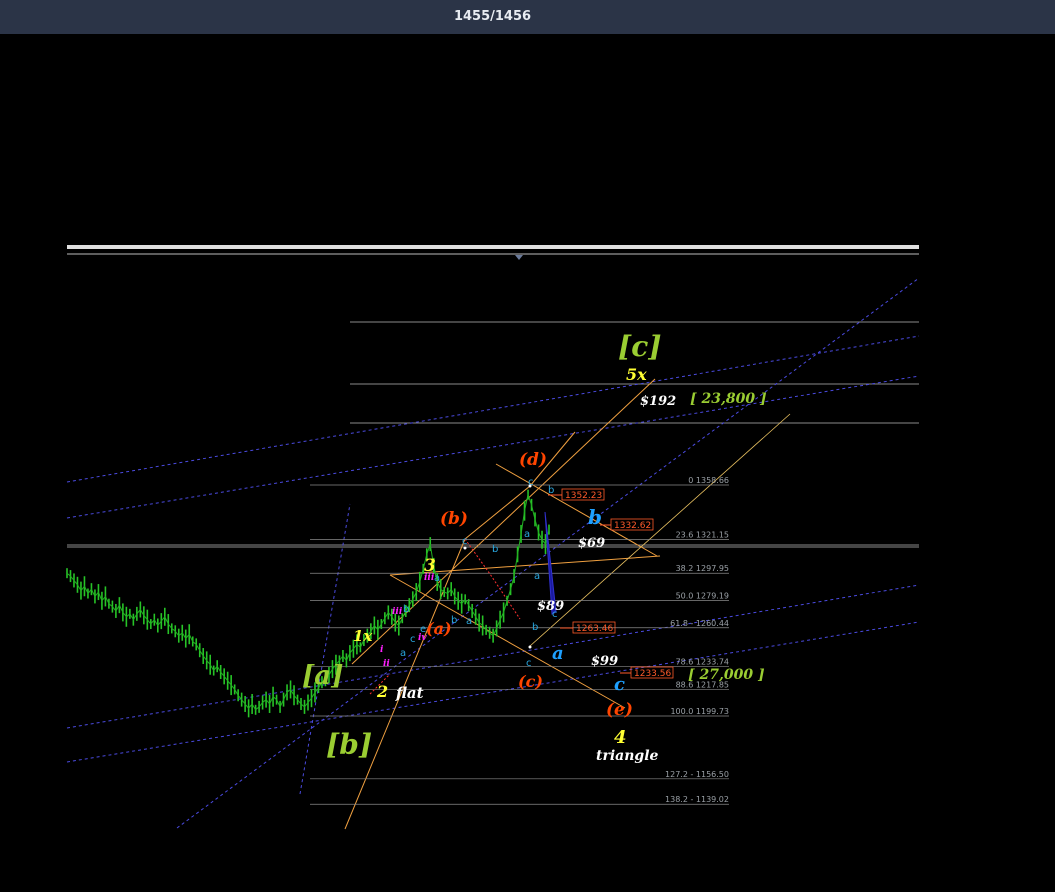  I want to click on chart-frame, so click(493, 252).